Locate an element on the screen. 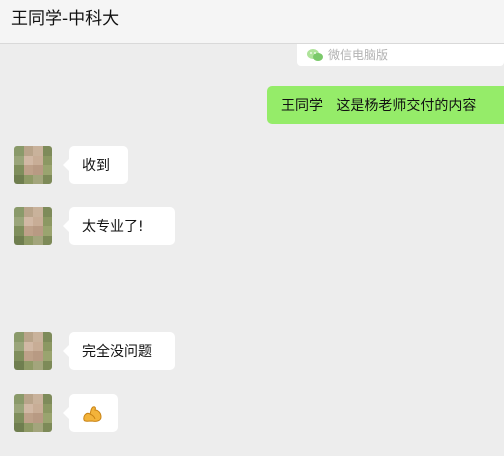  message-text: 太专业了! is located at coordinates (113, 227).